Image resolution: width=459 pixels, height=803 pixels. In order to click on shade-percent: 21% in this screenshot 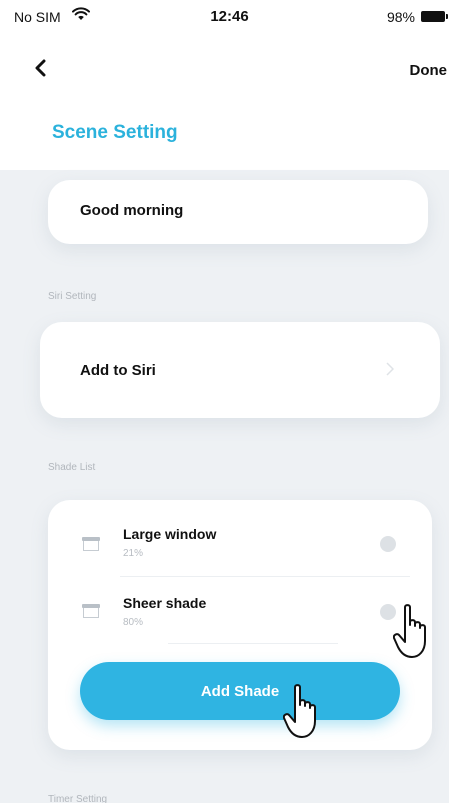, I will do `click(133, 553)`.